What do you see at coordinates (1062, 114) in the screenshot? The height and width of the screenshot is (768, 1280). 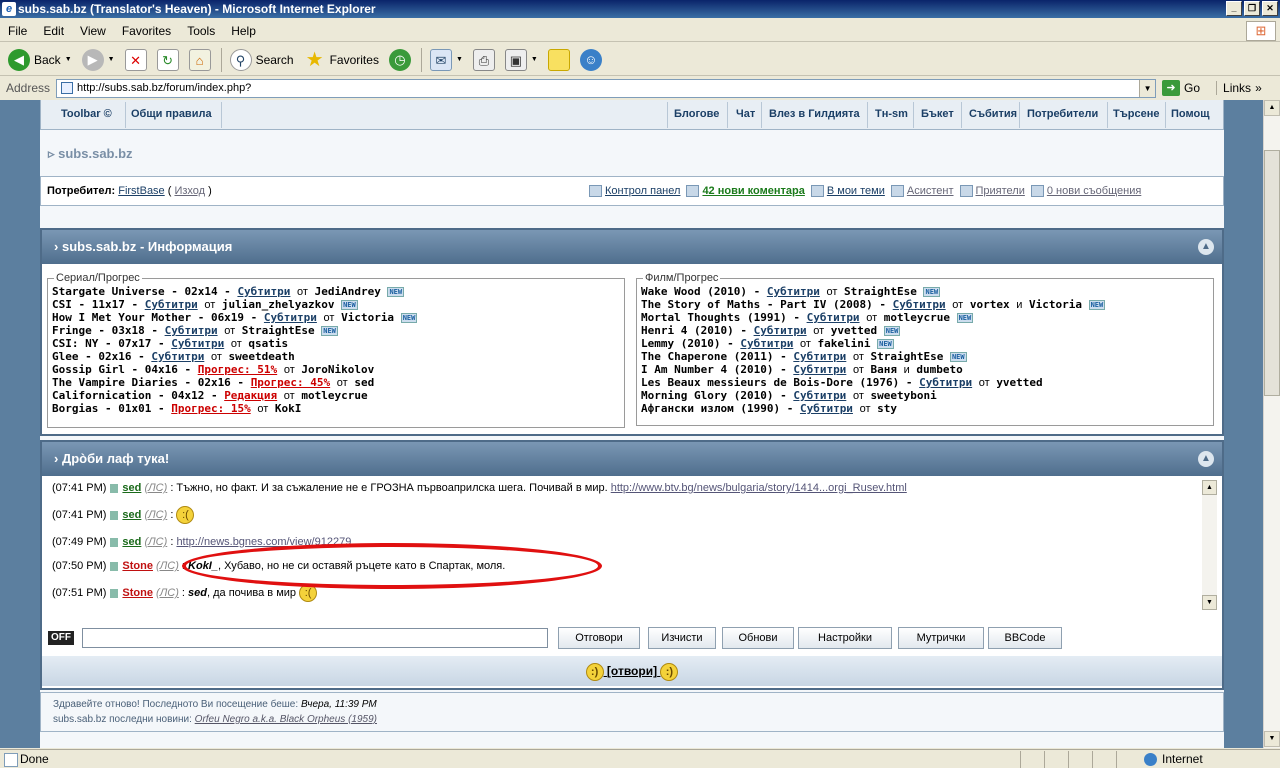 I see `nav-users: Потребители` at bounding box center [1062, 114].